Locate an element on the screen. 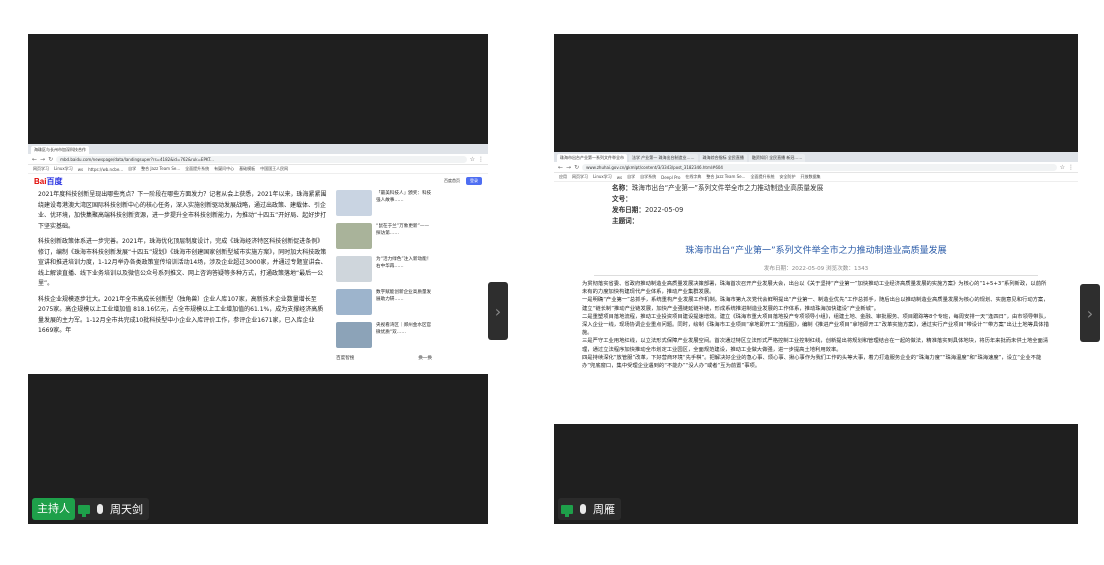  meta-label: 文号： is located at coordinates (622, 199).